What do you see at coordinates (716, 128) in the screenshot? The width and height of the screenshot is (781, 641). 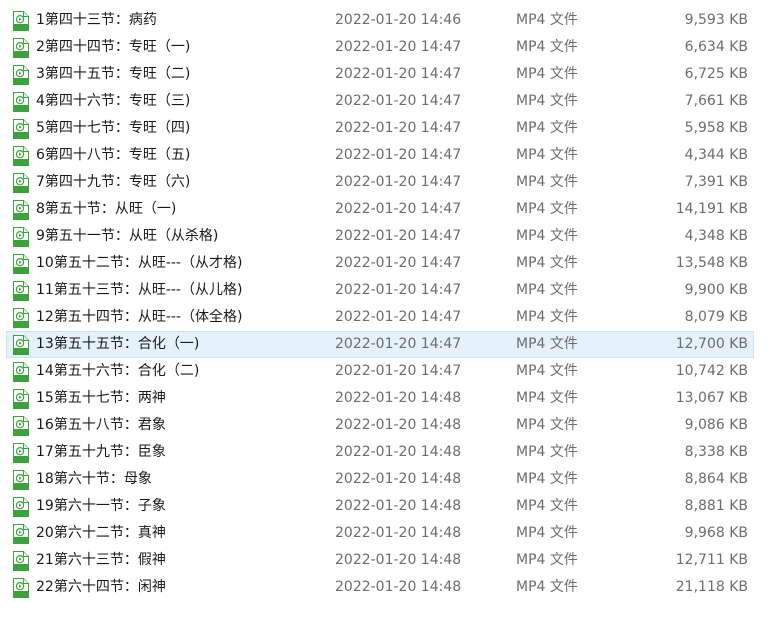 I see `file-size: 5,958 KB` at bounding box center [716, 128].